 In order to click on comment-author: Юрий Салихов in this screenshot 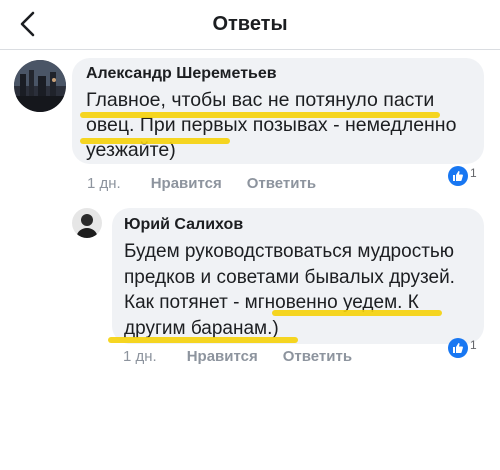, I will do `click(304, 225)`.